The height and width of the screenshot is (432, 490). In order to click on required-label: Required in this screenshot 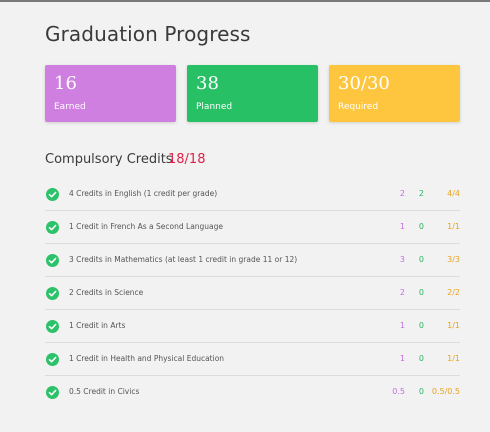, I will do `click(358, 107)`.